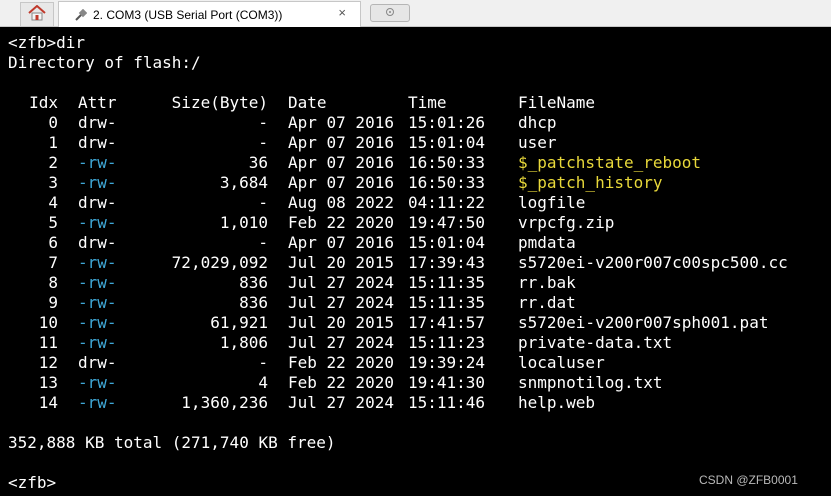 The image size is (831, 496). Describe the element at coordinates (53, 202) in the screenshot. I see `cell-idx: 4` at that location.